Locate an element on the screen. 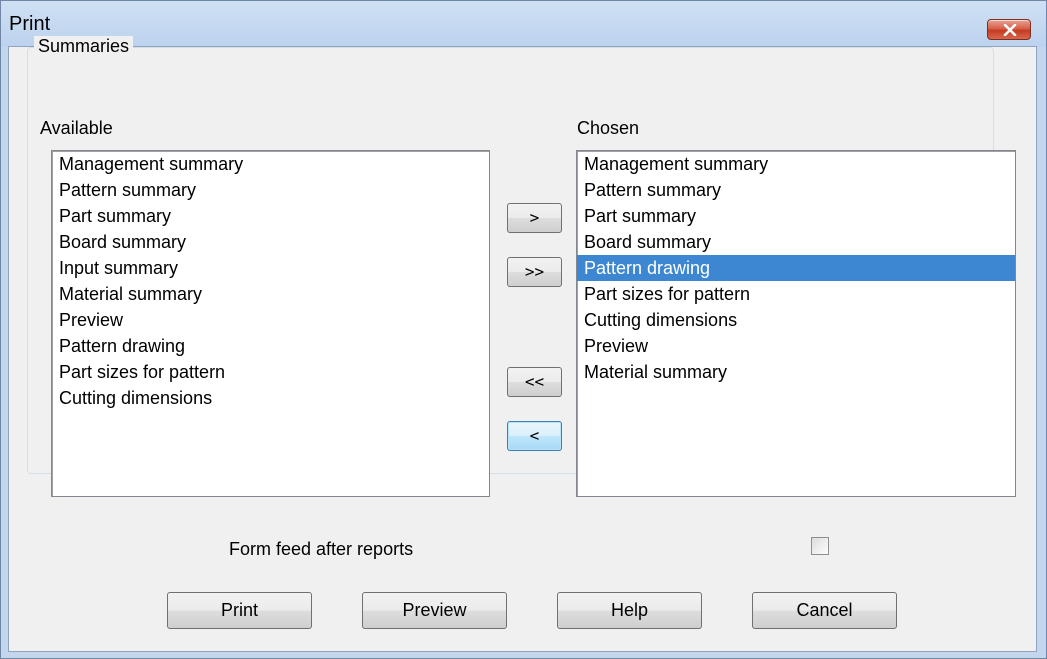  chosen-label: Chosen is located at coordinates (608, 128).